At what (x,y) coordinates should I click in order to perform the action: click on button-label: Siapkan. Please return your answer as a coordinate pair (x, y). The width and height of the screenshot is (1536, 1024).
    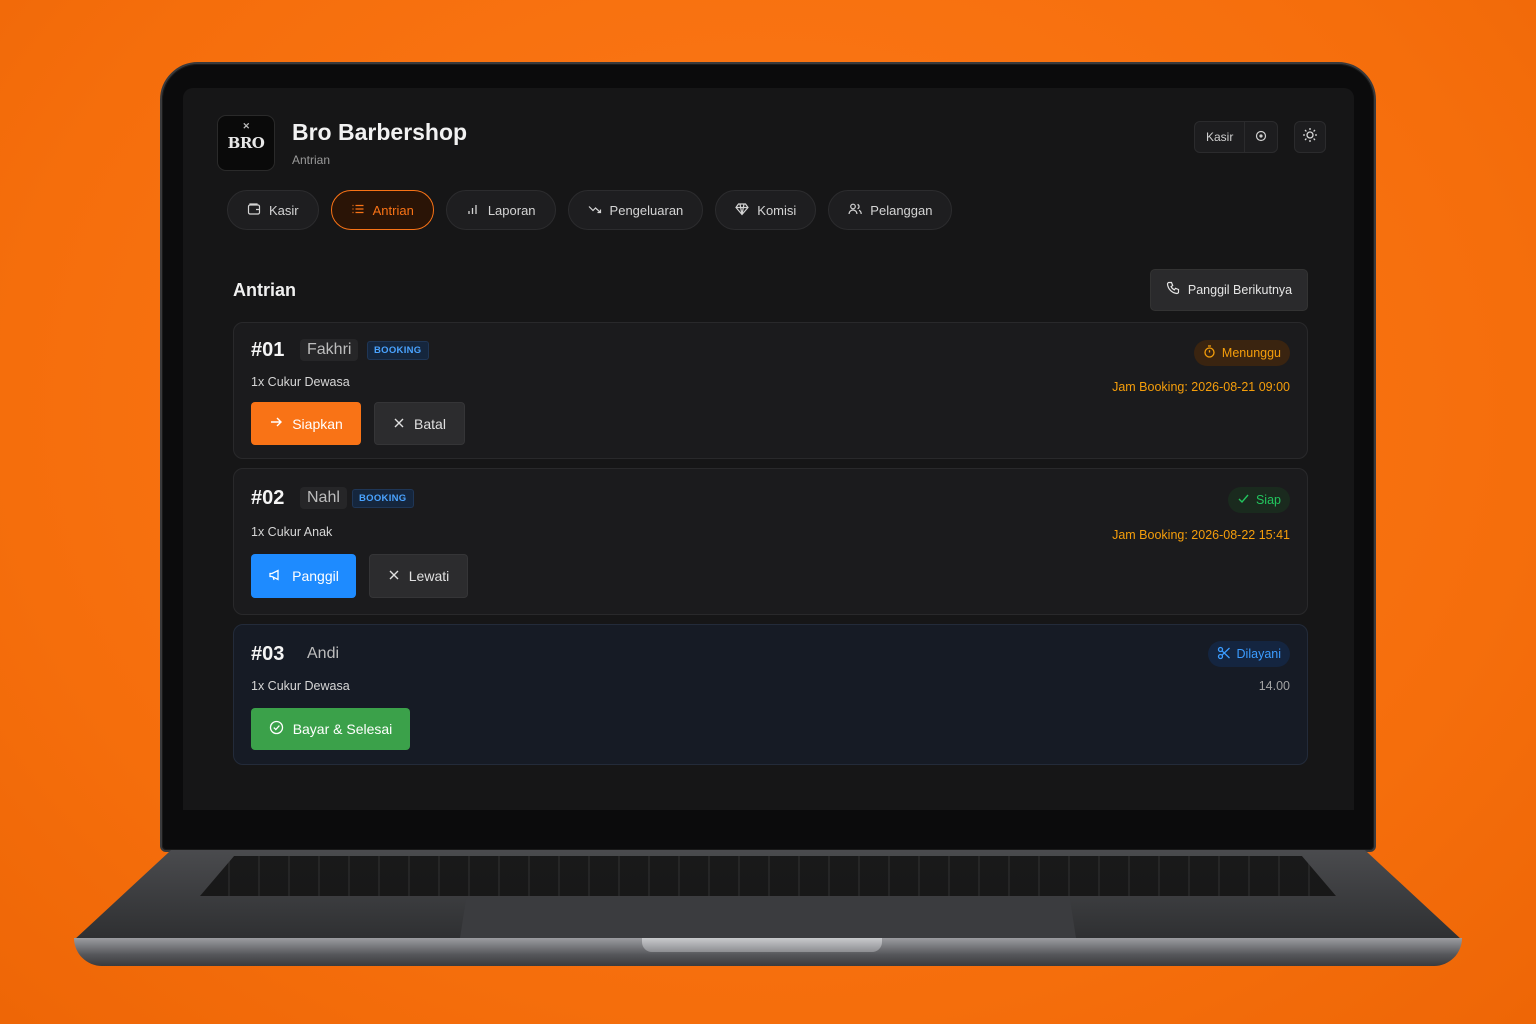
    Looking at the image, I should click on (317, 423).